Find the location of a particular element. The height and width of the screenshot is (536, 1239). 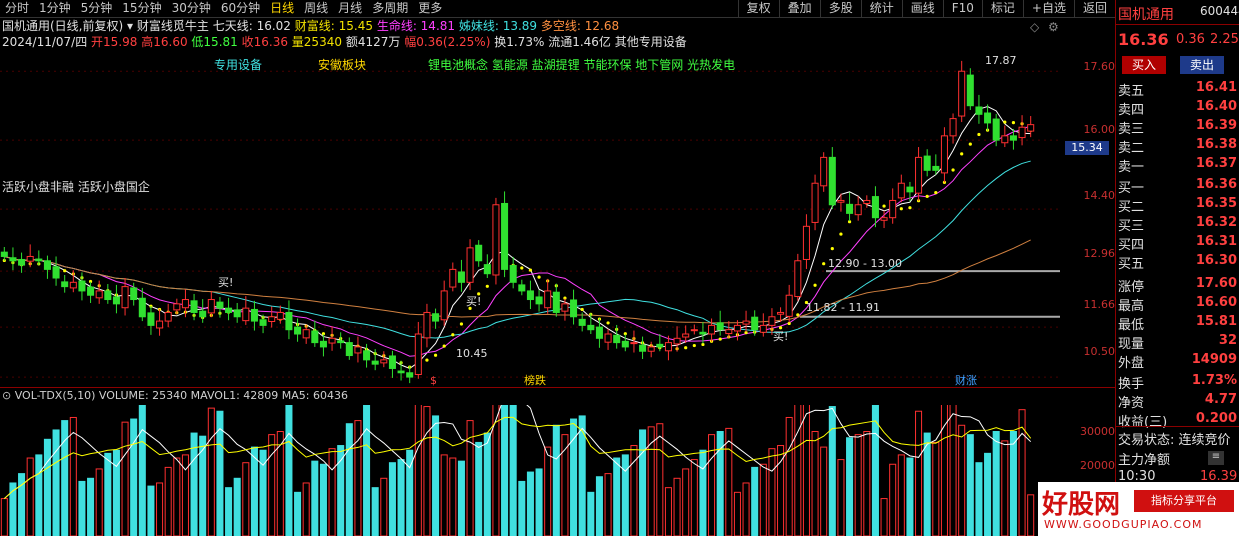

tab-period: 多周期 is located at coordinates (390, 8).